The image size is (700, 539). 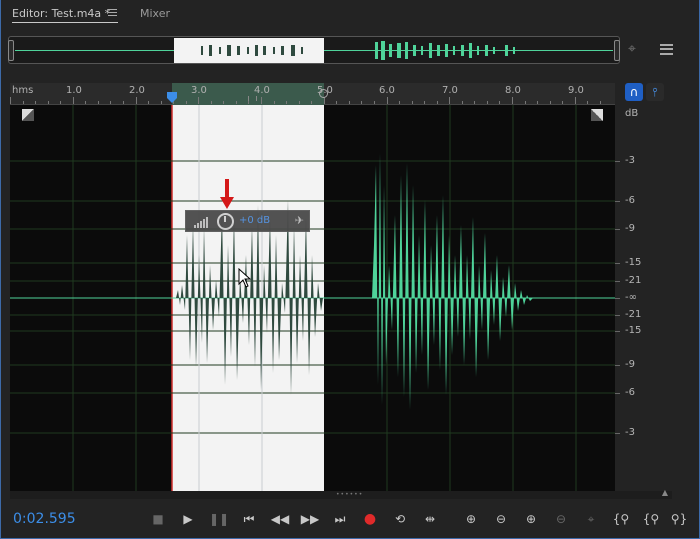 I want to click on zoom-selection-icon: {⚲, so click(x=621, y=519).